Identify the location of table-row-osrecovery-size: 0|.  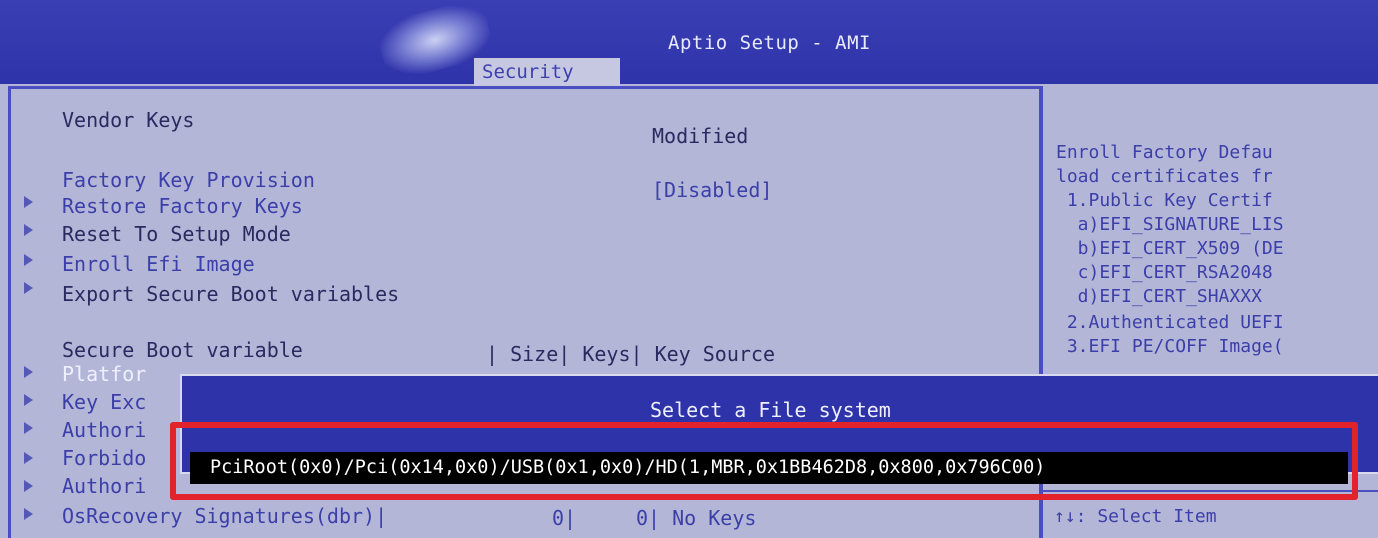
(564, 518).